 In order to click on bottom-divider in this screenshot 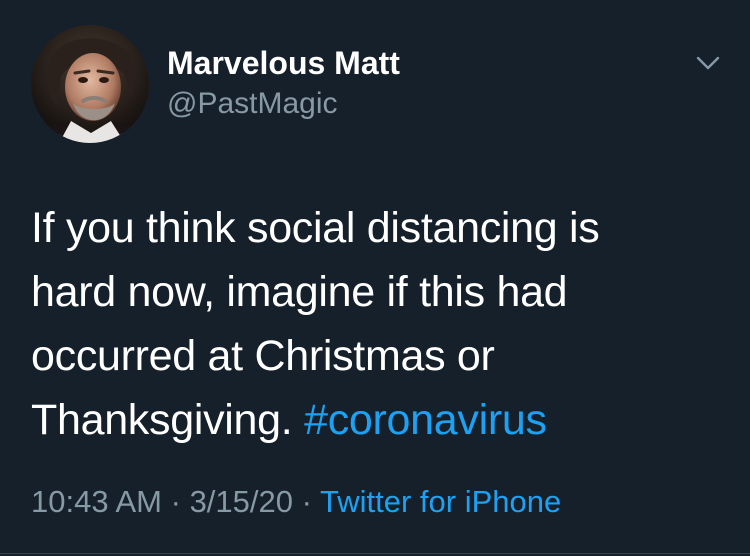, I will do `click(375, 553)`.